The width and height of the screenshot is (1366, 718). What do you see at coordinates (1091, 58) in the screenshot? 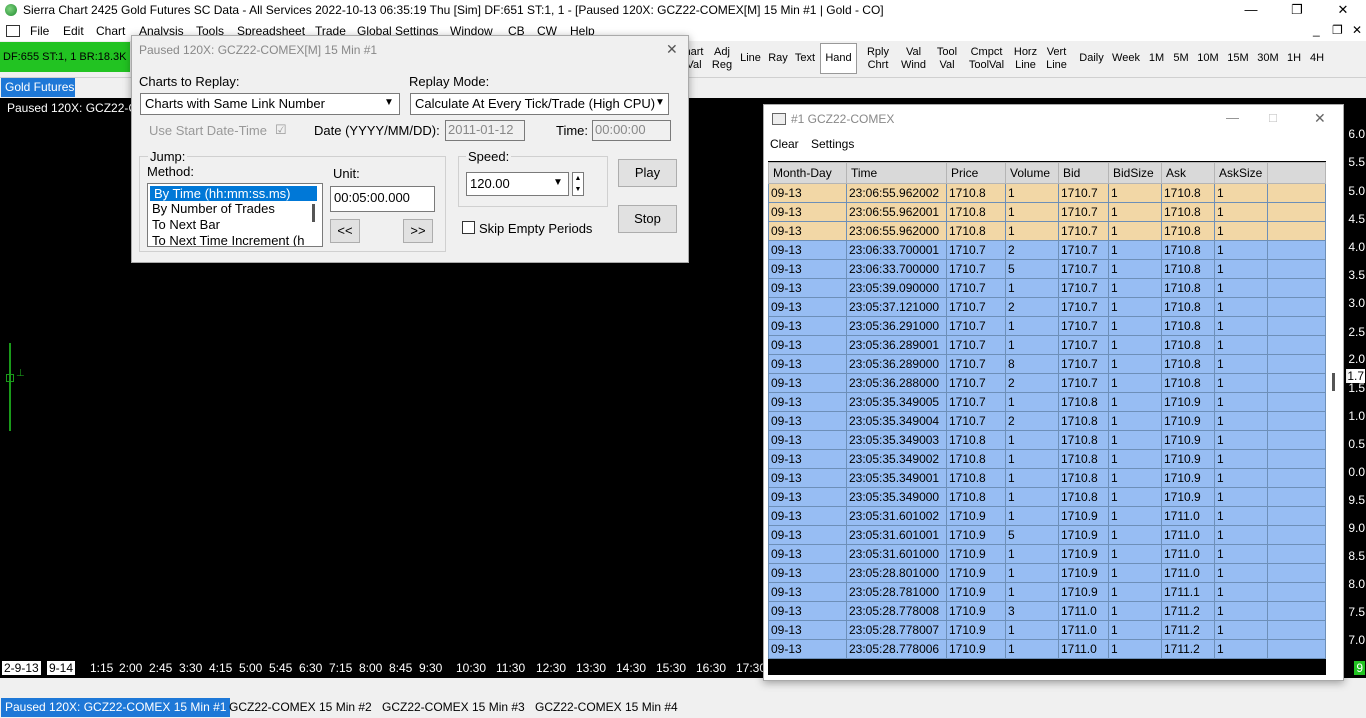
I see `toolbar-daily-button: Daily` at bounding box center [1091, 58].